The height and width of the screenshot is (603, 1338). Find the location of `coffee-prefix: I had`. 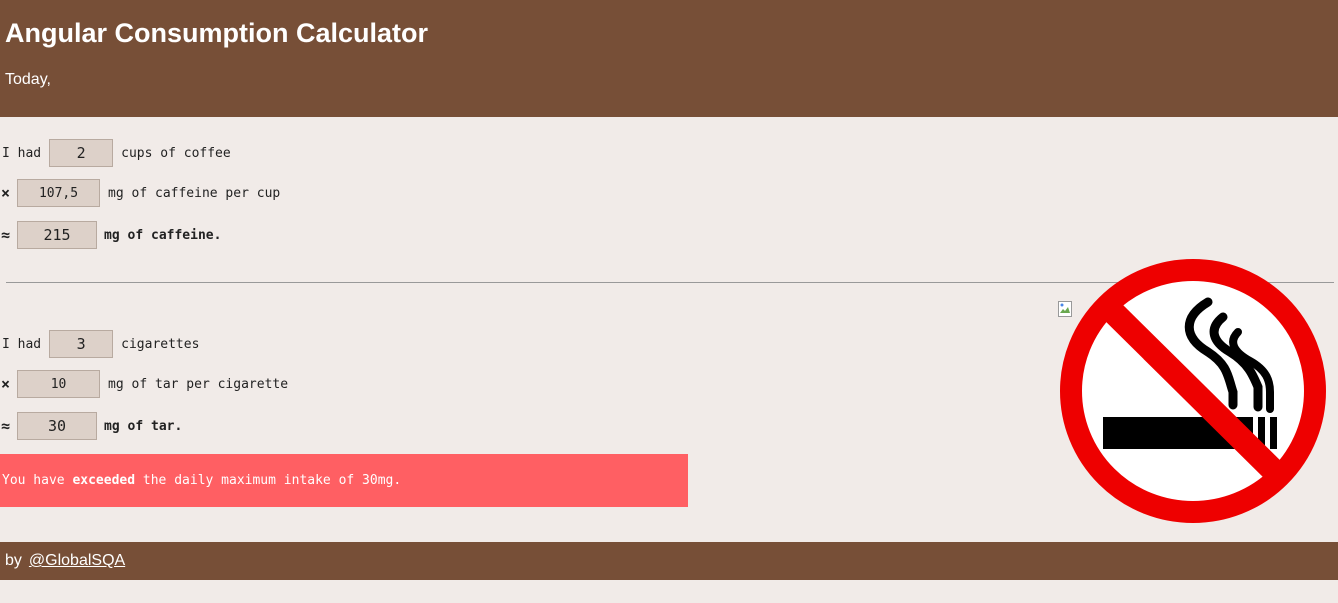

coffee-prefix: I had is located at coordinates (22, 153).